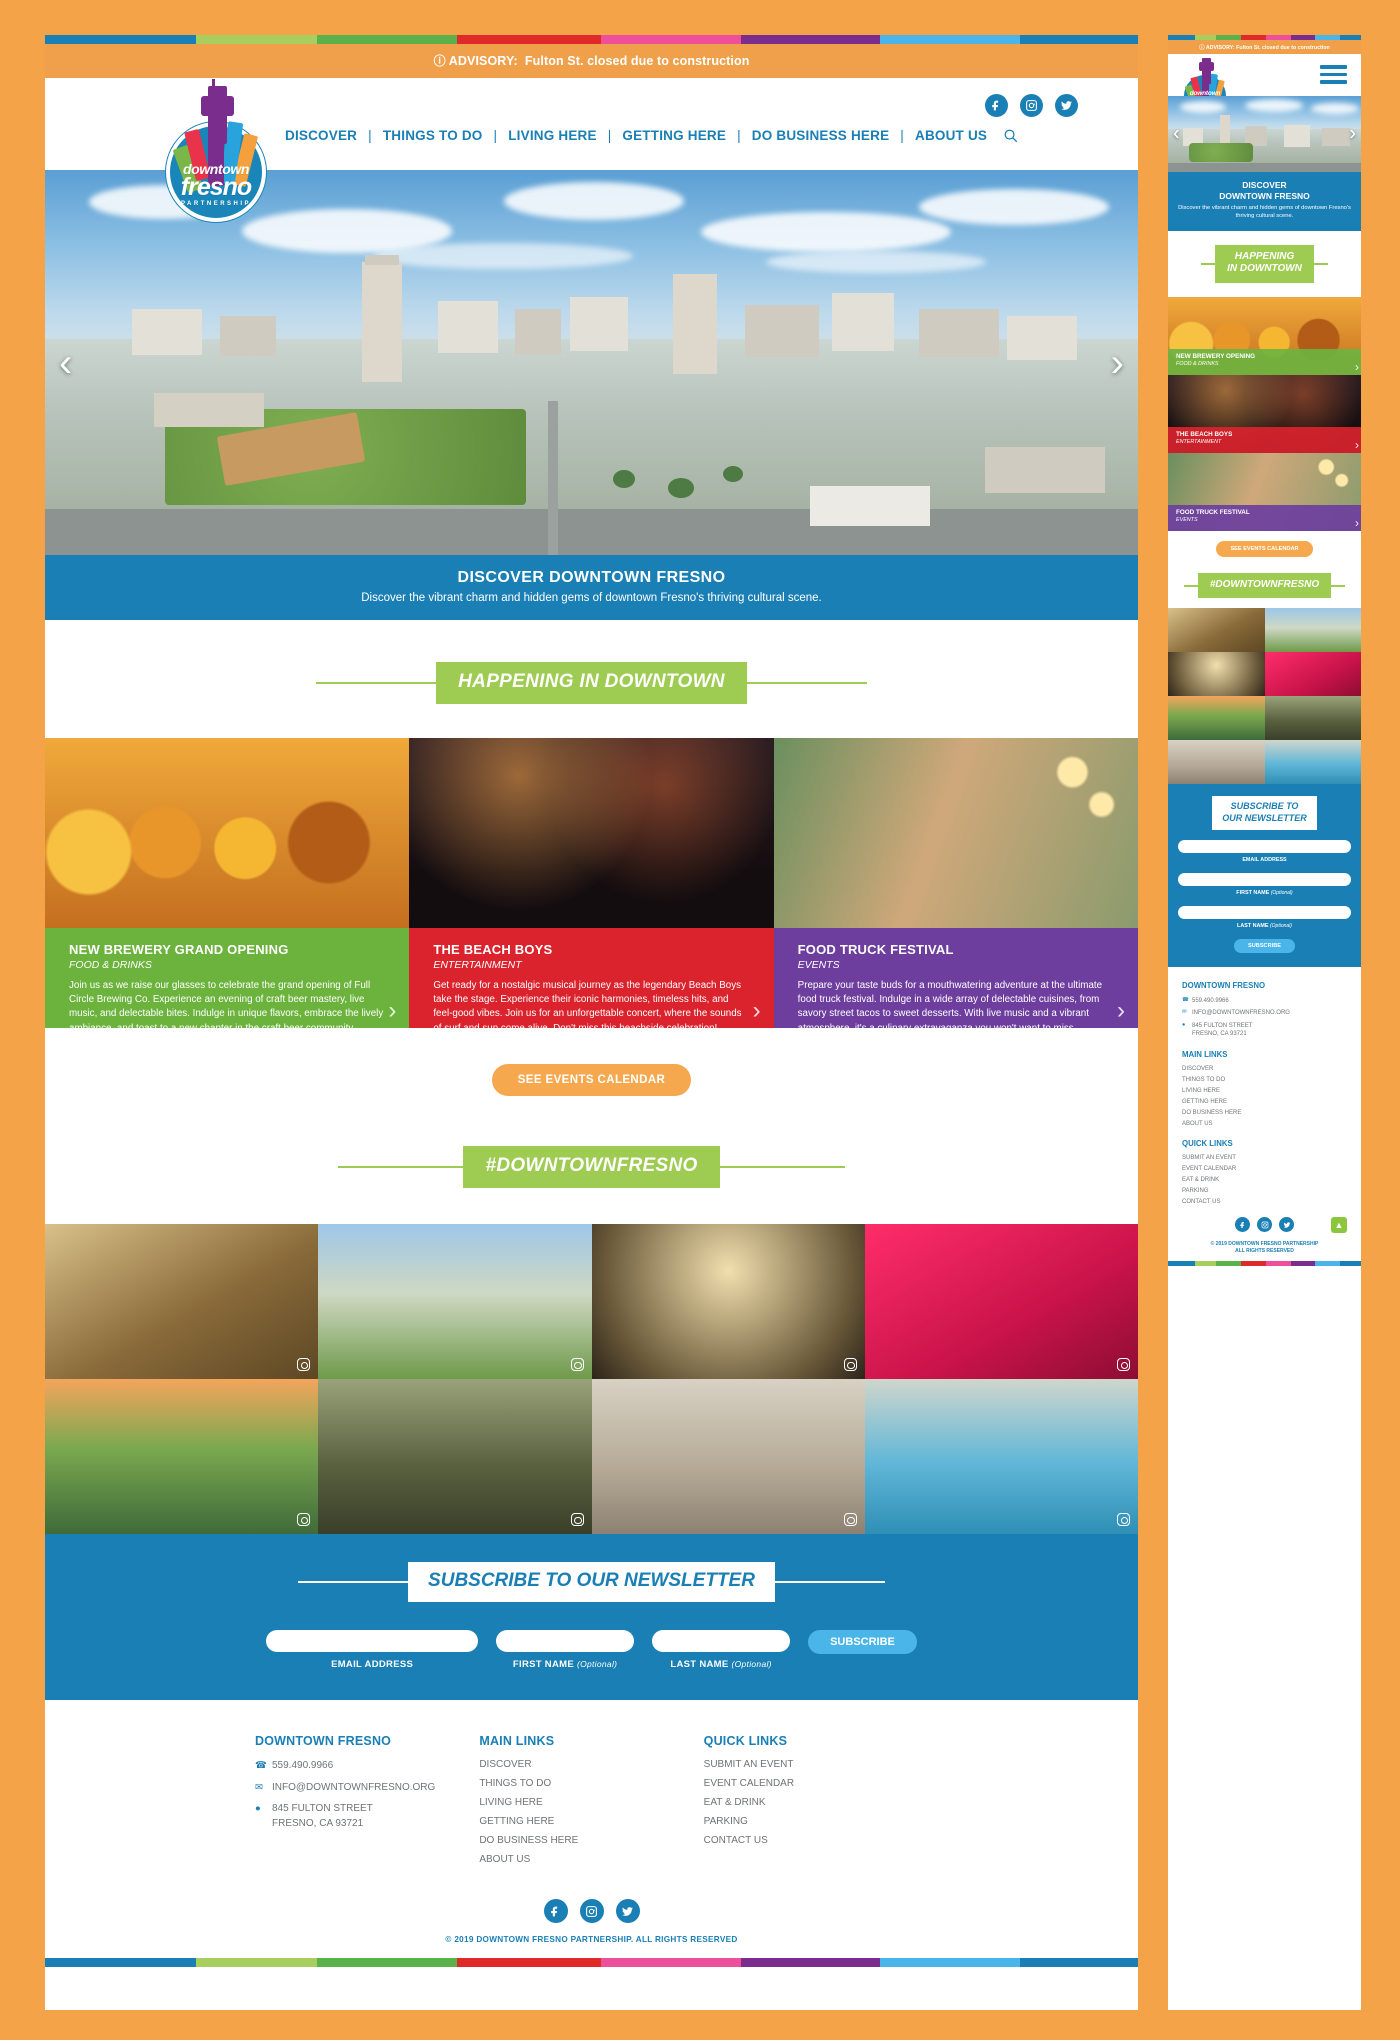  What do you see at coordinates (1264, 585) in the screenshot?
I see `hashtag-heading-label: #DOWNTOWNFRESNO` at bounding box center [1264, 585].